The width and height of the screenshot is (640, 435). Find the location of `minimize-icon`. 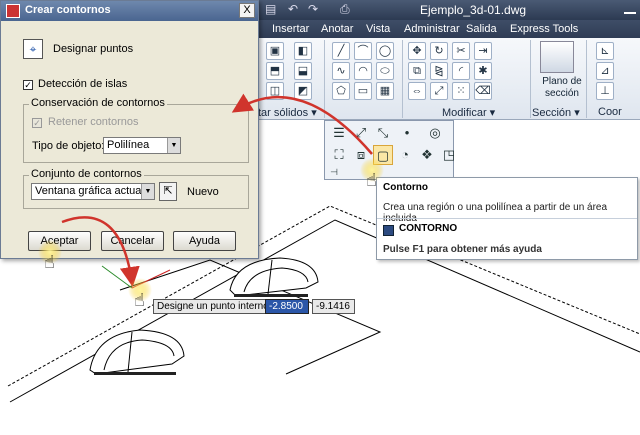

minimize-icon is located at coordinates (630, 8).